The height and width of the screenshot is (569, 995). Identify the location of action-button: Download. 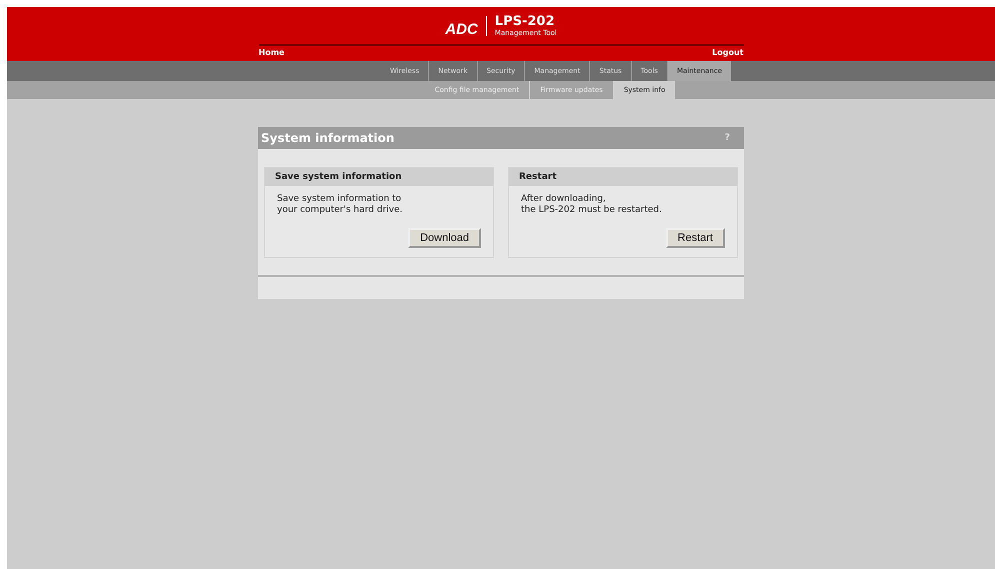
(444, 238).